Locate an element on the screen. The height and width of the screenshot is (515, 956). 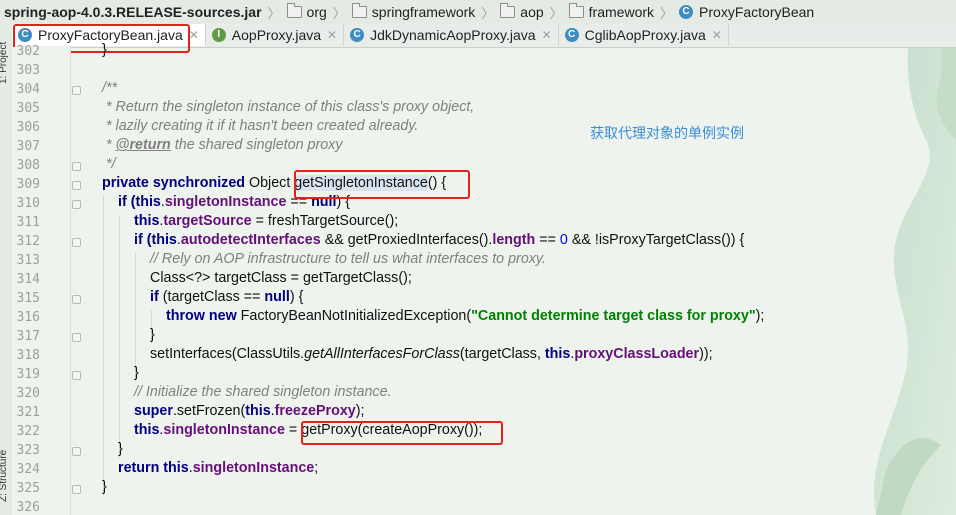
tab-label: AopProxy.java is located at coordinates (276, 35).